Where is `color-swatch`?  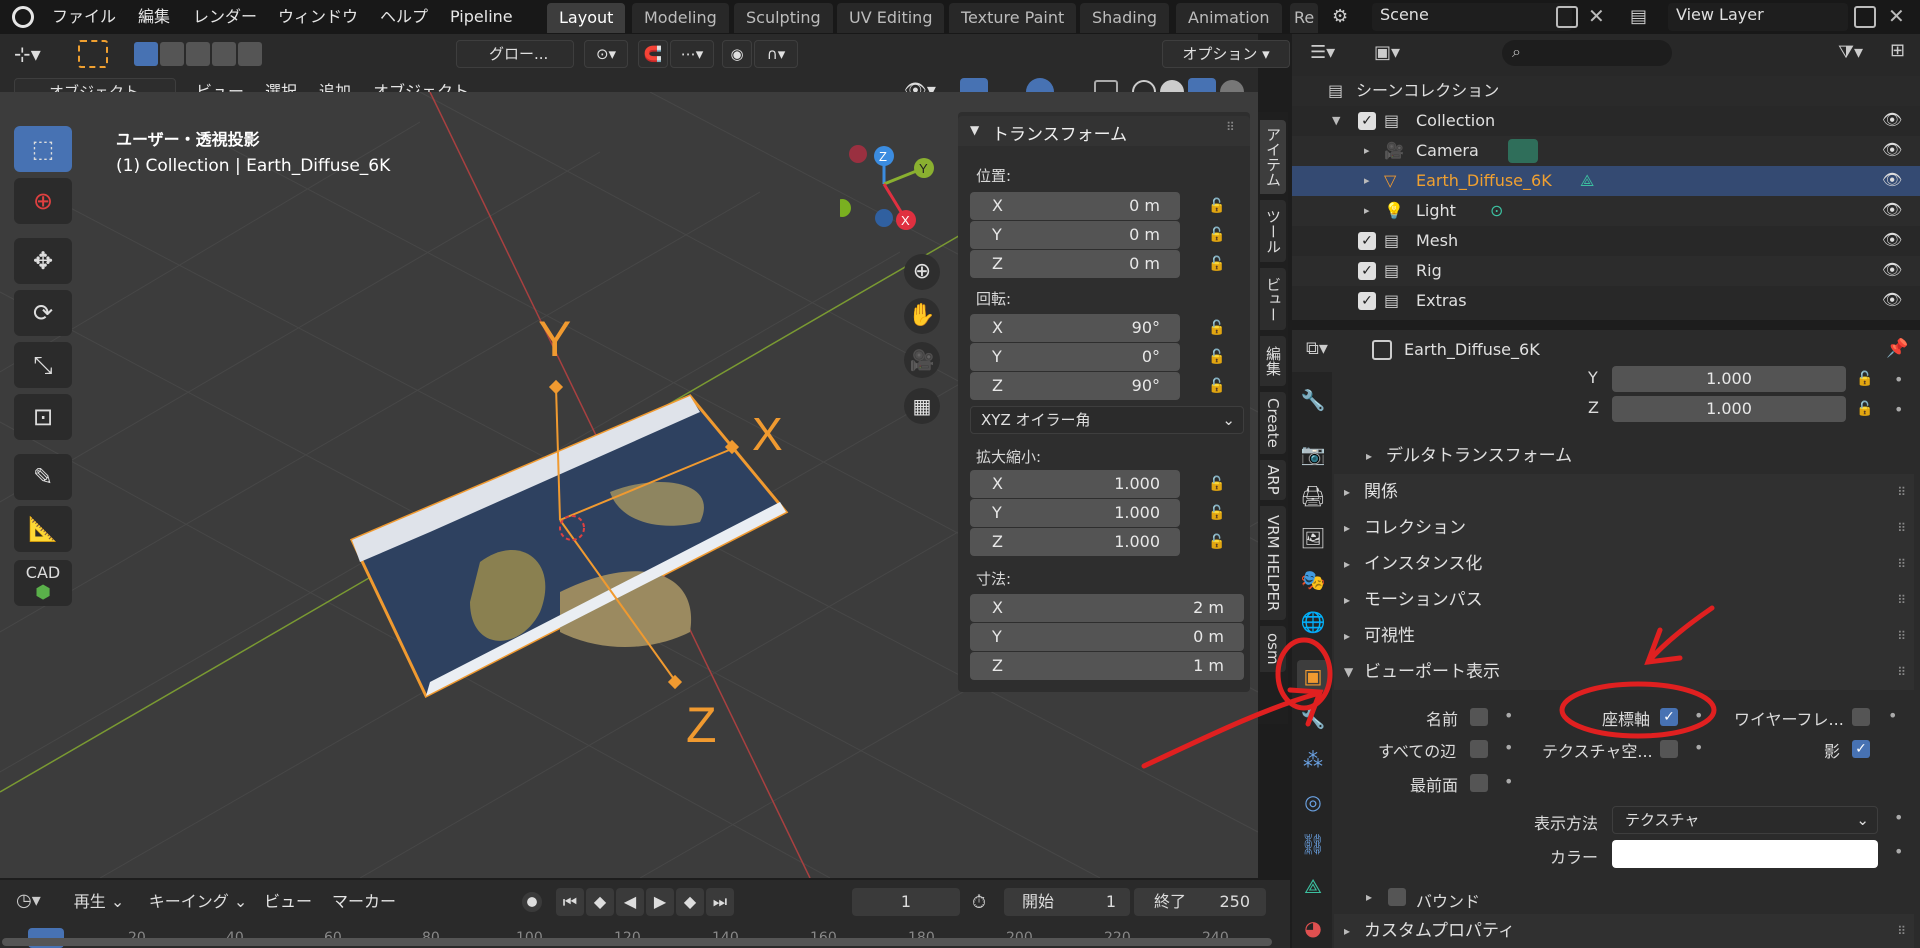
color-swatch is located at coordinates (1745, 854).